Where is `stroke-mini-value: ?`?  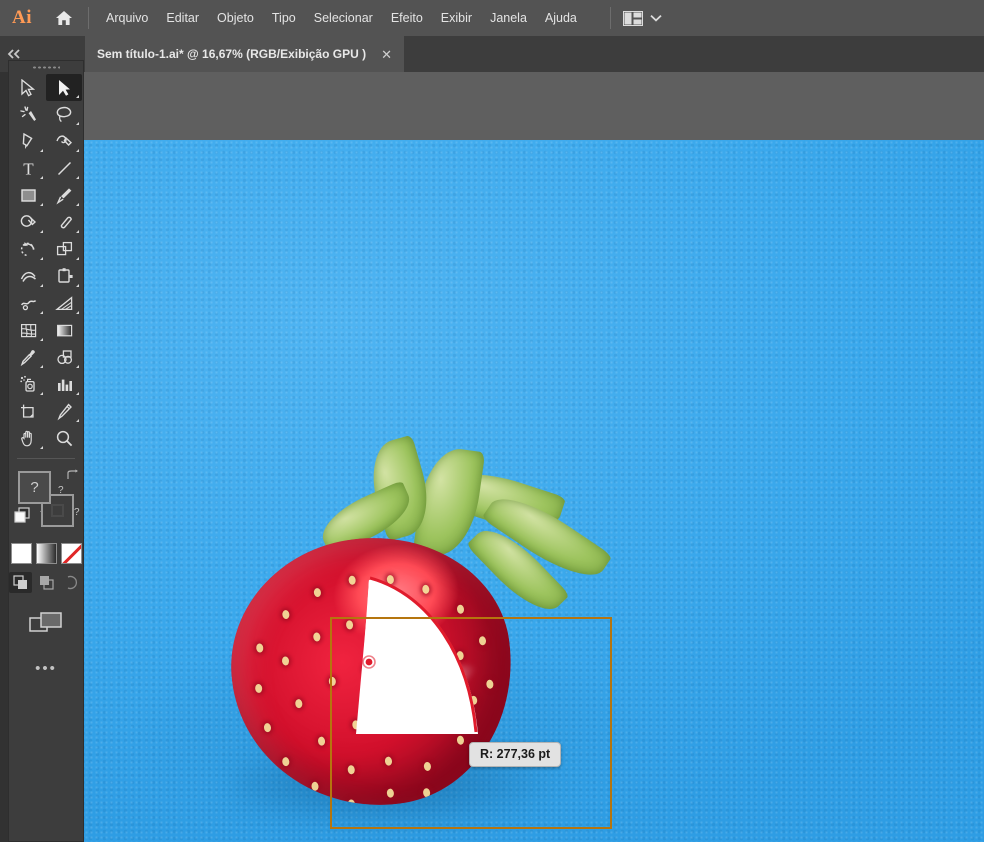 stroke-mini-value: ? is located at coordinates (77, 512).